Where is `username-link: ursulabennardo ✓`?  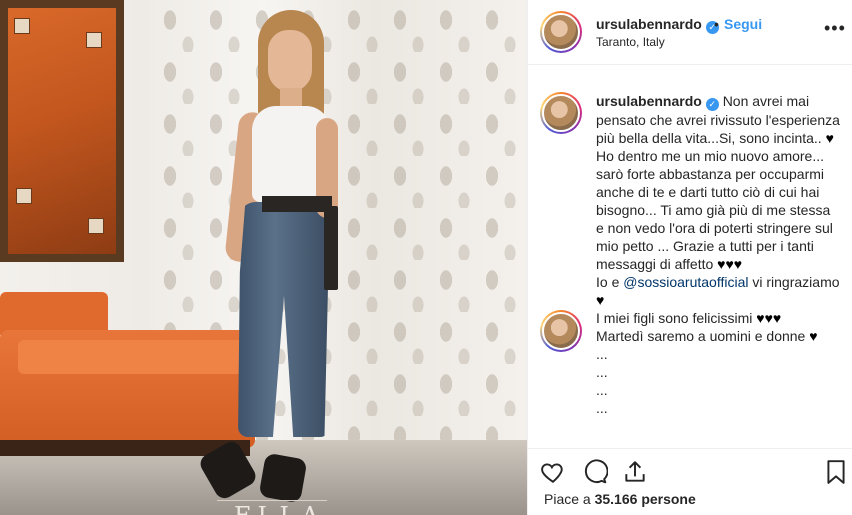
username-link: ursulabennardo ✓ is located at coordinates (657, 25).